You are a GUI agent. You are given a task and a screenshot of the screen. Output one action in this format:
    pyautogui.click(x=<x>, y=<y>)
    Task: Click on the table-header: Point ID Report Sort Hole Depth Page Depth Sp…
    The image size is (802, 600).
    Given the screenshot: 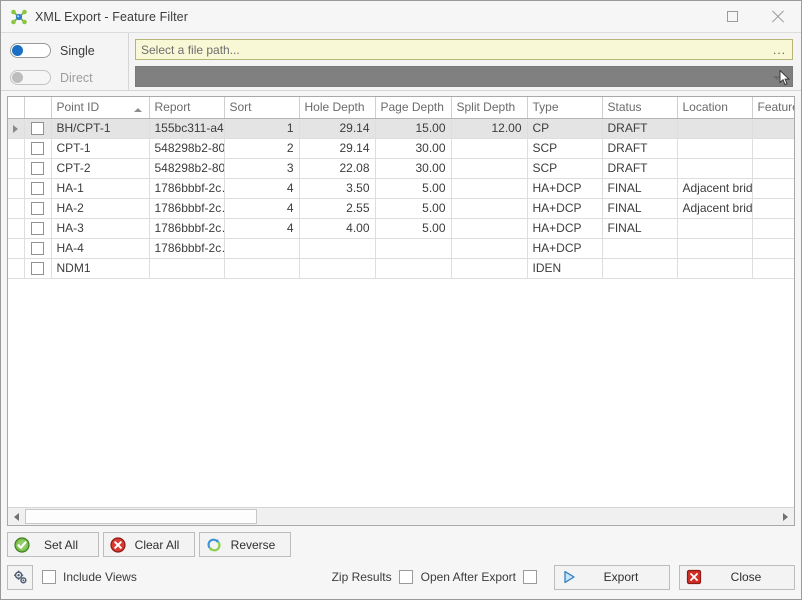 What is the action you would take?
    pyautogui.click(x=401, y=108)
    